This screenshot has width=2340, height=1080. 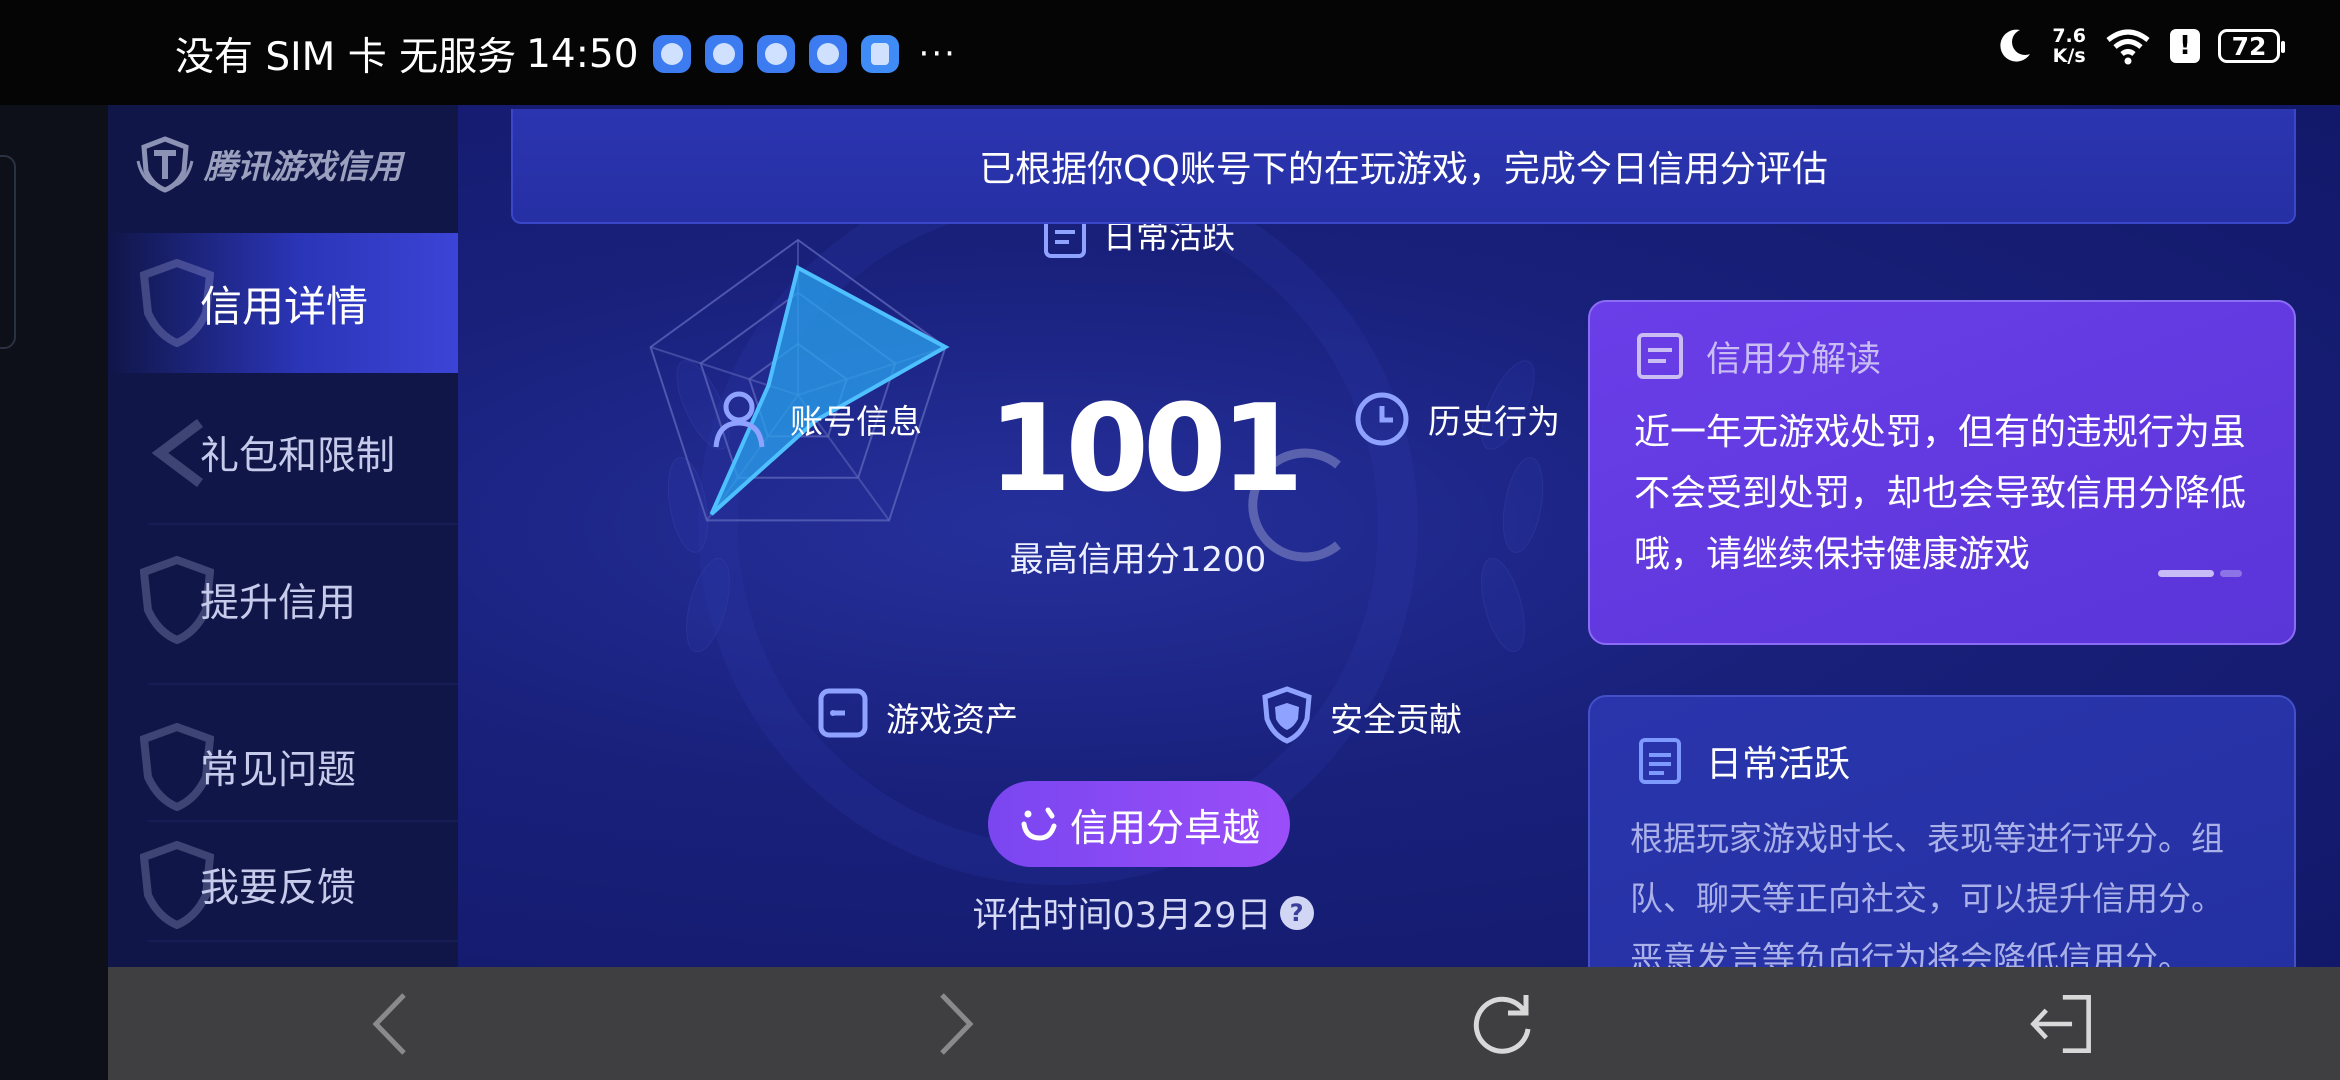 I want to click on sidebar-item-label: 常见问题, so click(x=278, y=770).